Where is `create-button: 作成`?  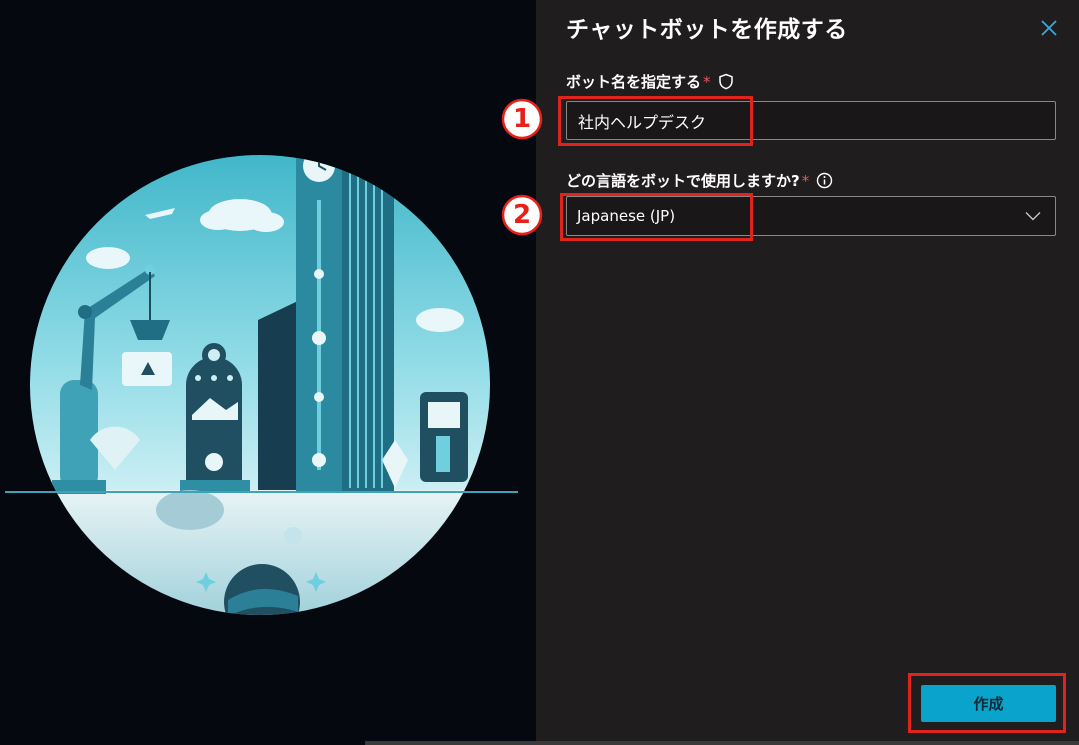 create-button: 作成 is located at coordinates (988, 703).